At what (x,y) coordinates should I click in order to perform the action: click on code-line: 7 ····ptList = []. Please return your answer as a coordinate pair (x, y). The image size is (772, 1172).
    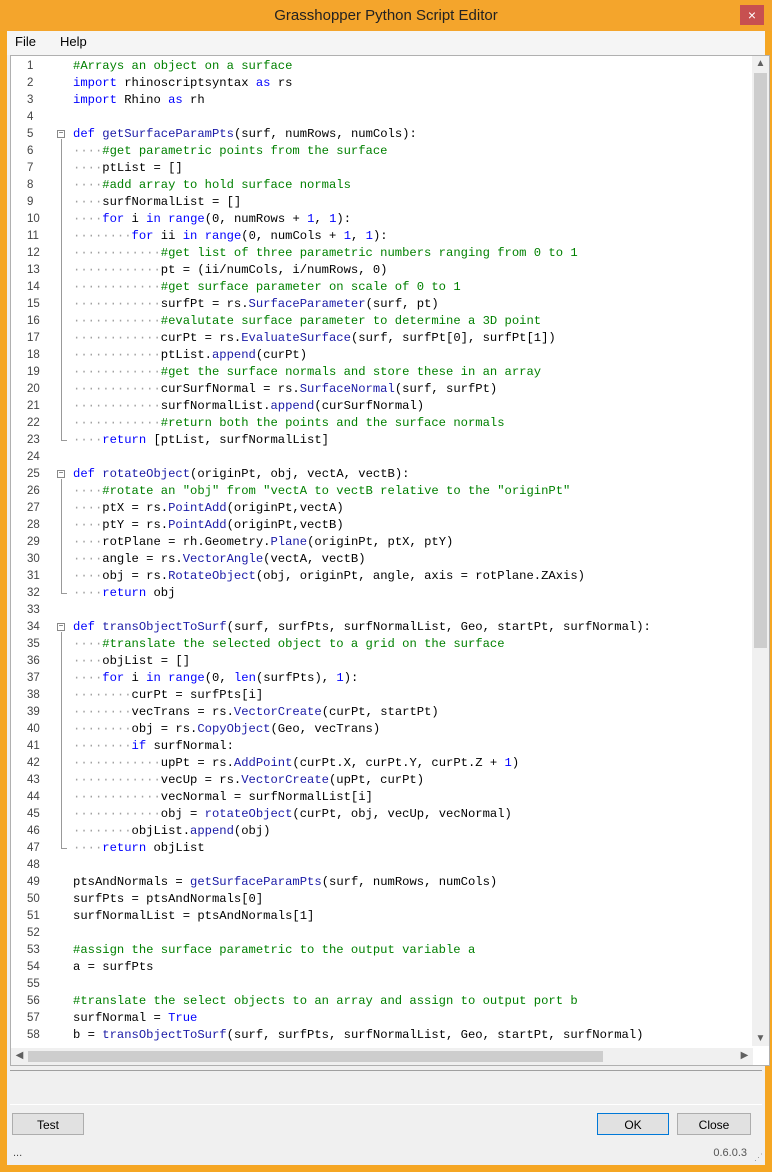
    Looking at the image, I should click on (380, 168).